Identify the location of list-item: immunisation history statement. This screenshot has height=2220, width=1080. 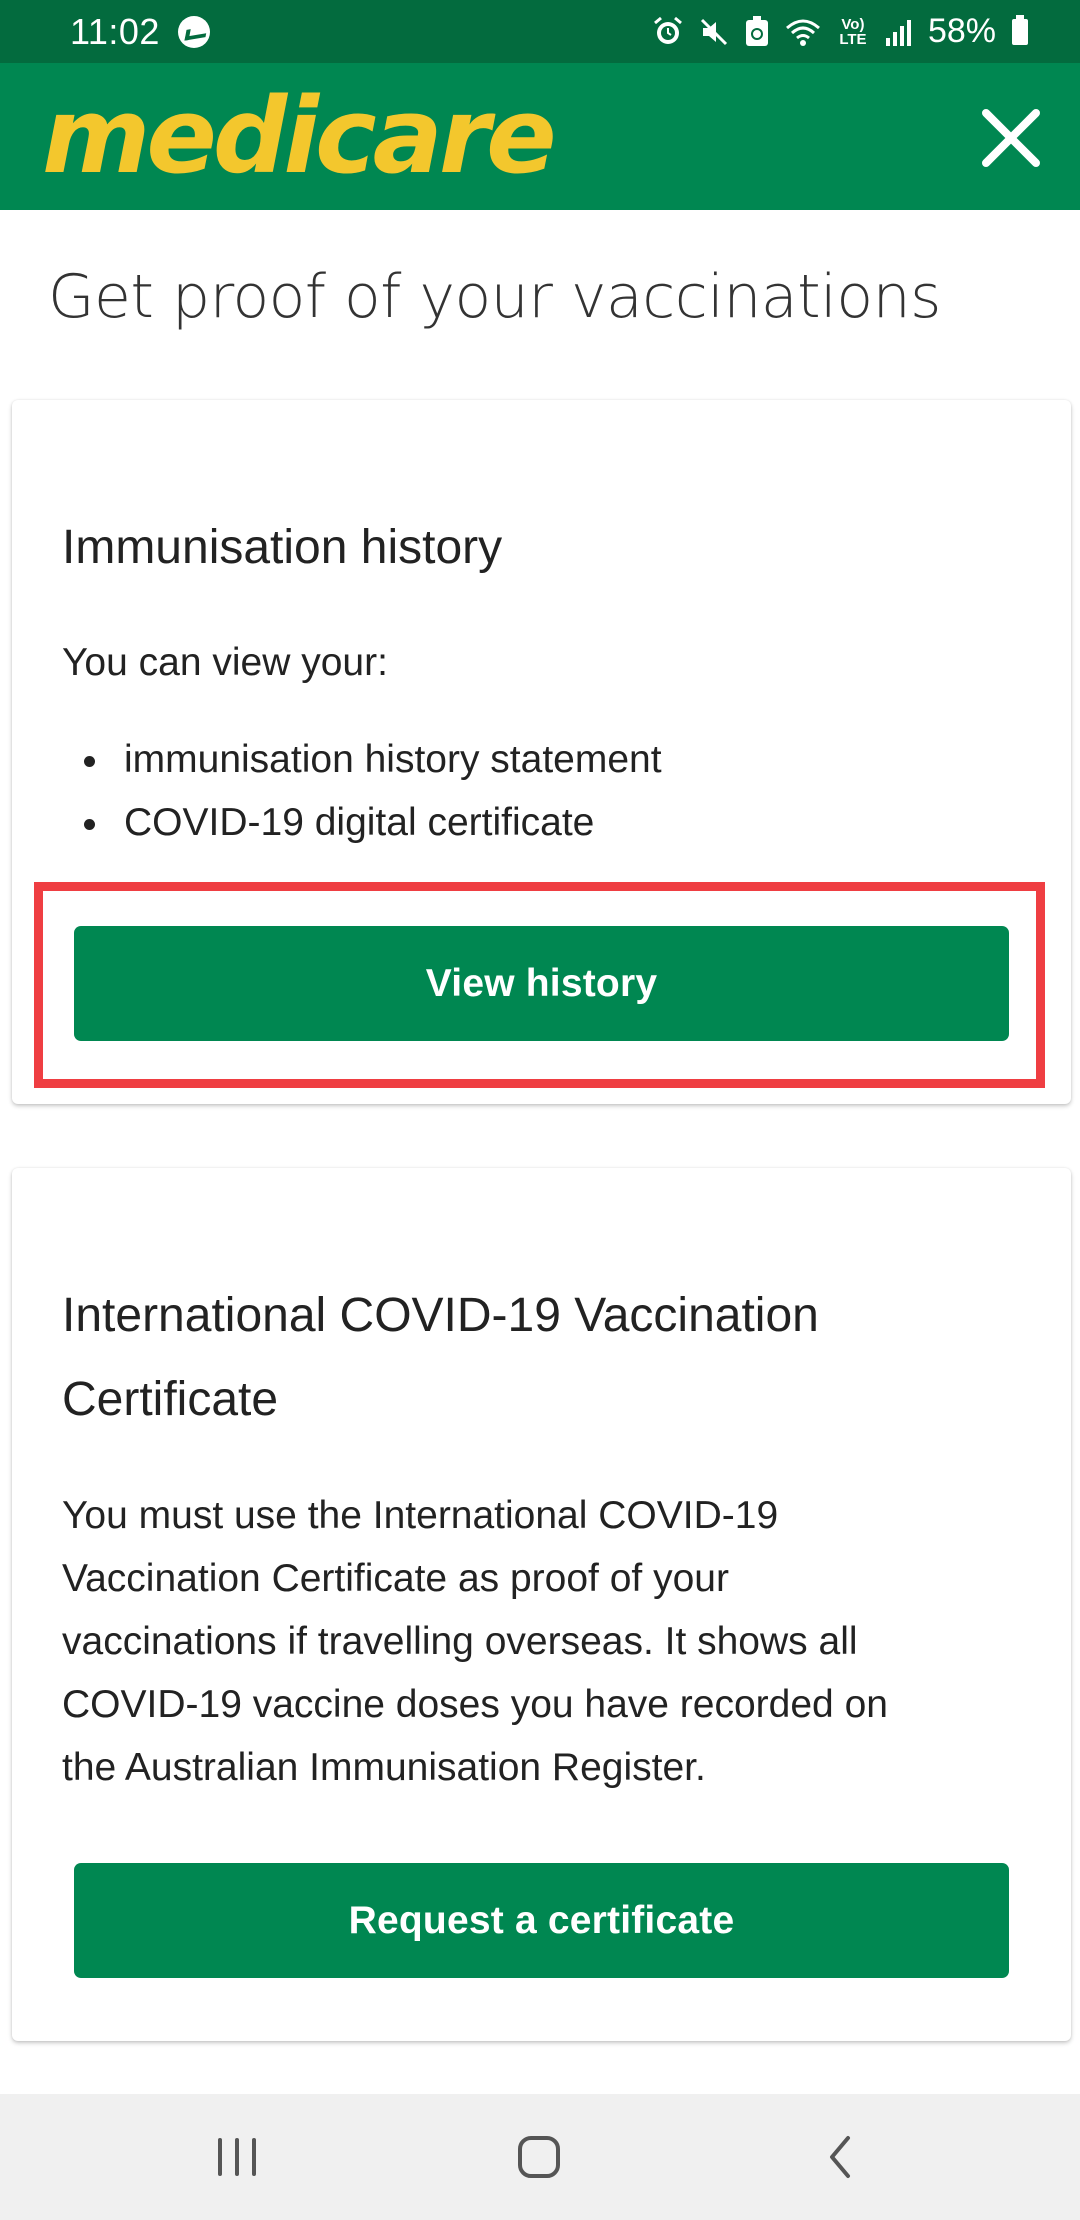
(362, 759).